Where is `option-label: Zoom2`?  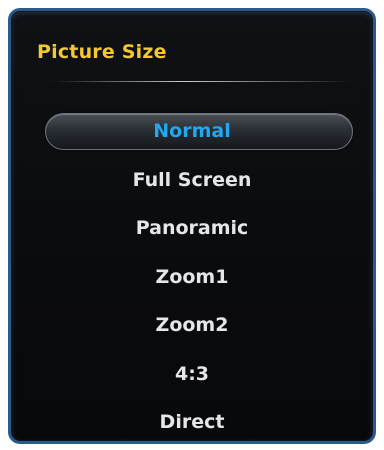
option-label: Zoom2 is located at coordinates (192, 325).